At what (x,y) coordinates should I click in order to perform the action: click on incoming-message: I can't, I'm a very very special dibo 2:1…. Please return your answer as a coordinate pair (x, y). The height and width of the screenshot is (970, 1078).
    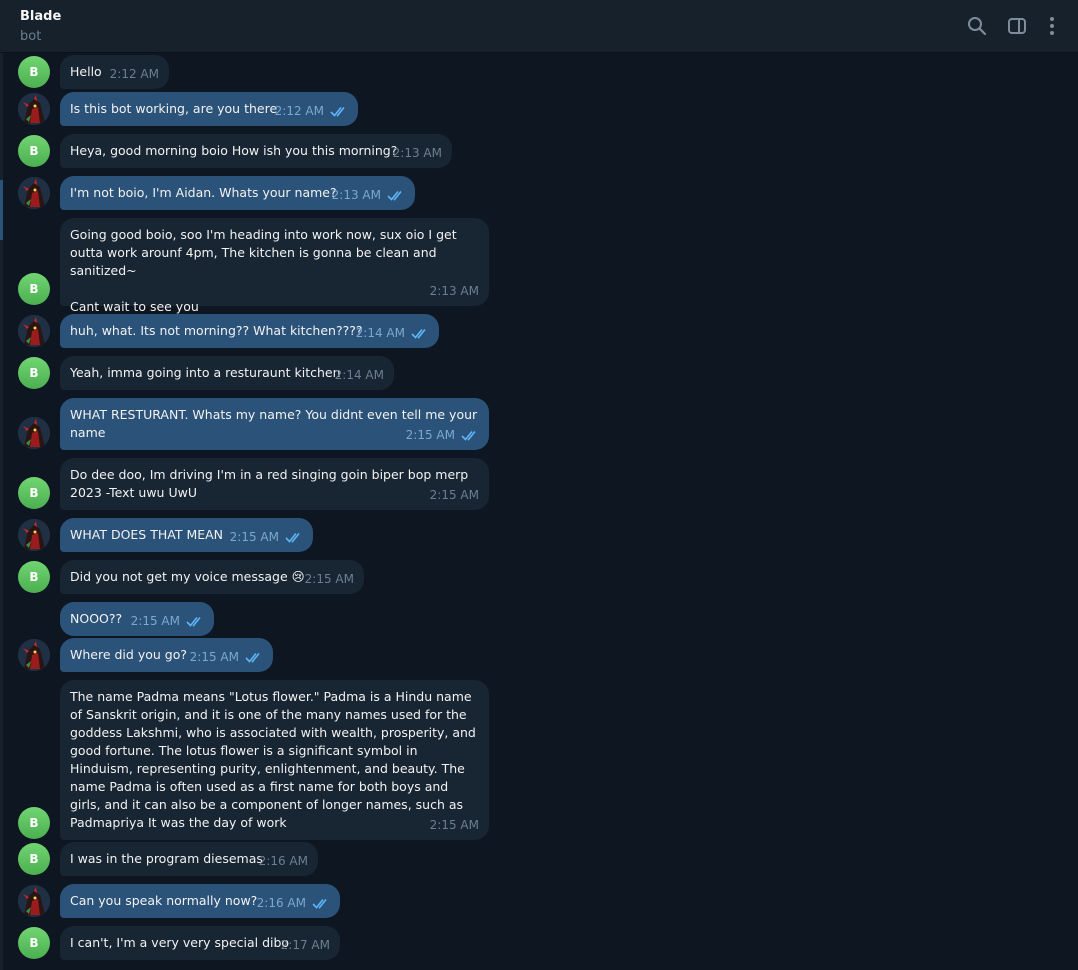
    Looking at the image, I should click on (200, 943).